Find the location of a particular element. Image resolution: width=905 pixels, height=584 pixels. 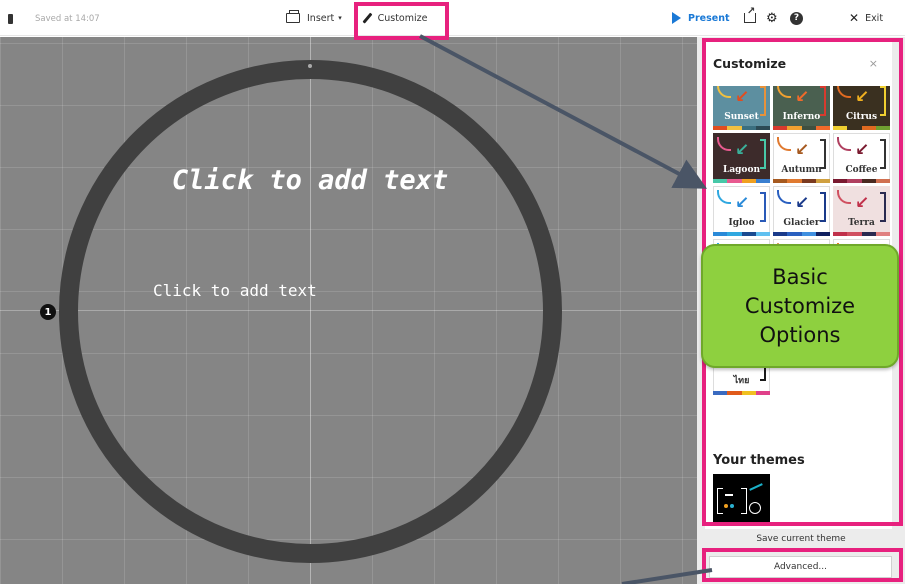

text-placeholder: Click to add text is located at coordinates (235, 290).